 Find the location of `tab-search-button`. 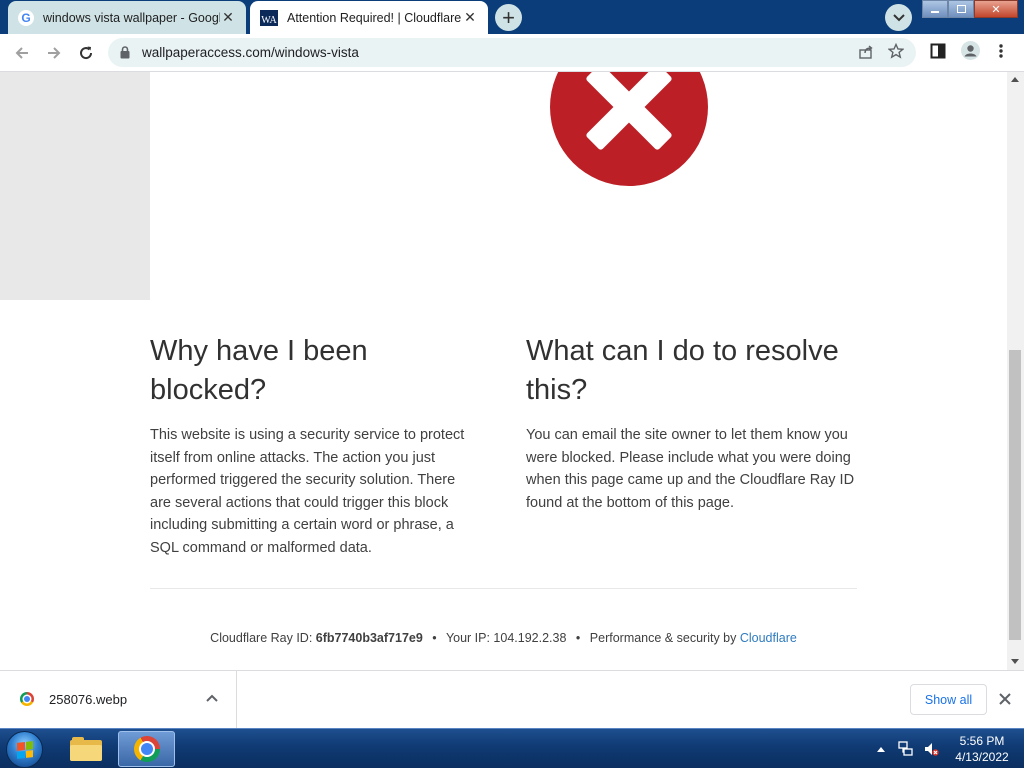

tab-search-button is located at coordinates (898, 17).